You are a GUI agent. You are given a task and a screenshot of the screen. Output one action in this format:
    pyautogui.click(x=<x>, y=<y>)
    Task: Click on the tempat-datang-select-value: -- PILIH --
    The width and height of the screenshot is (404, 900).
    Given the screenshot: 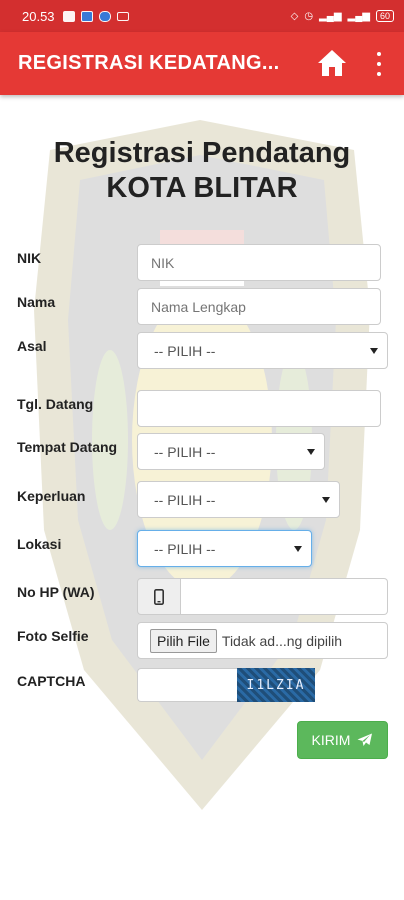 What is the action you would take?
    pyautogui.click(x=185, y=451)
    